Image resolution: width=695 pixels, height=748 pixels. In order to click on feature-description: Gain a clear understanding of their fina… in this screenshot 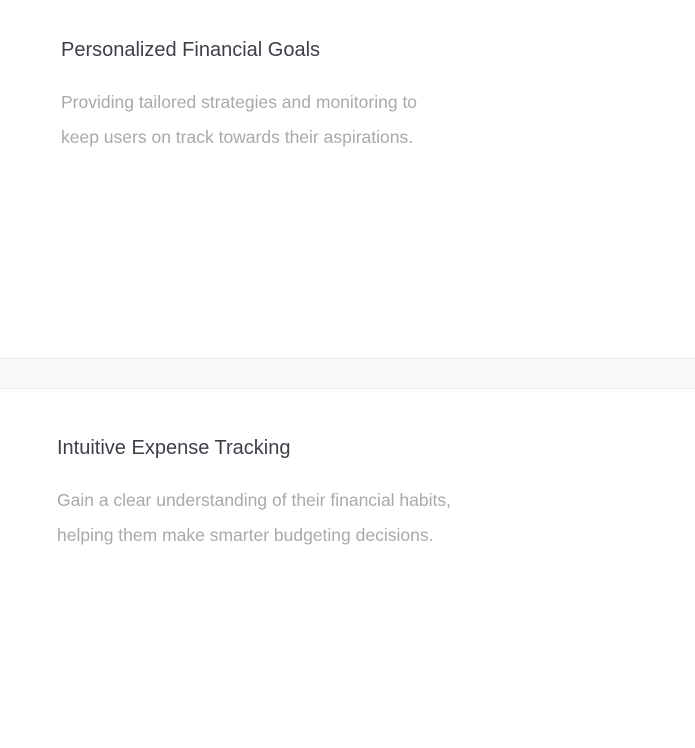, I will do `click(277, 518)`.